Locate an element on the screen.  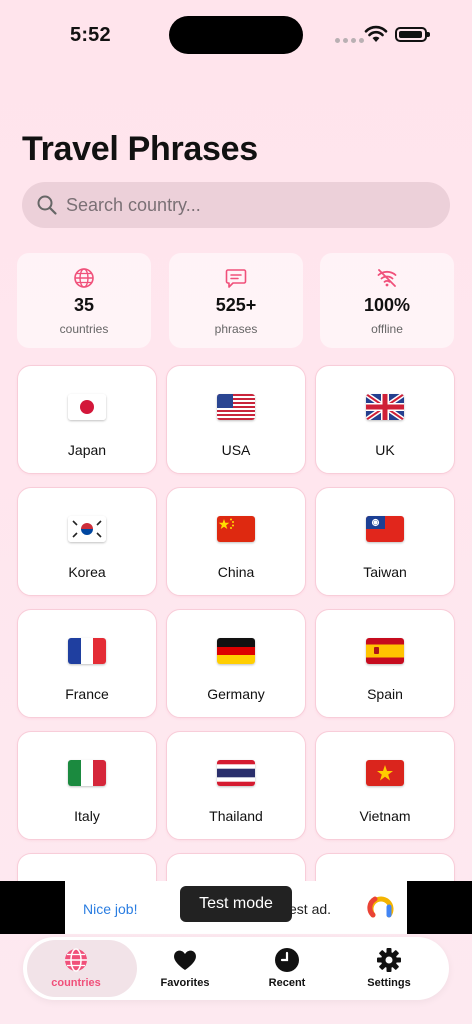
country-card-uk: UK is located at coordinates (385, 419).